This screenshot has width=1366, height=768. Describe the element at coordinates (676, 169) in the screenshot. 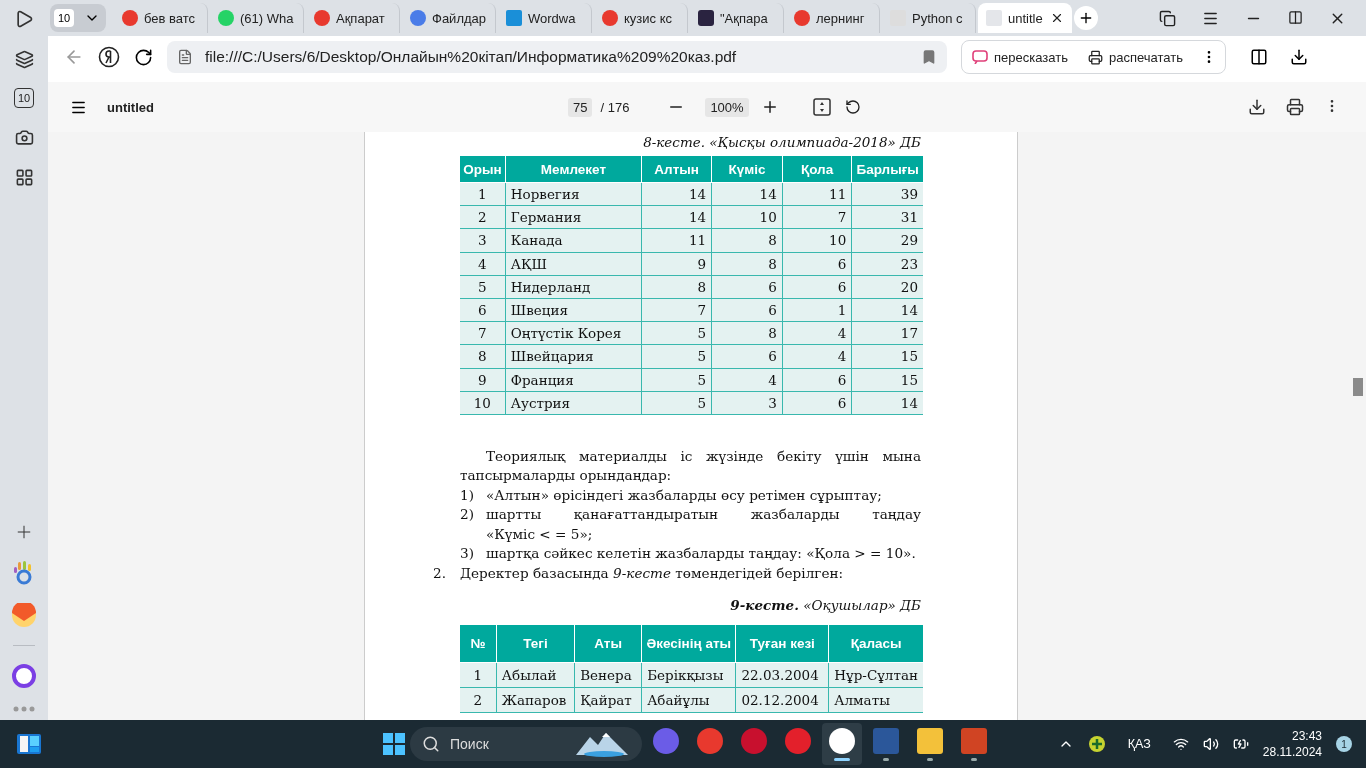

I see `column-header: Алтын` at that location.